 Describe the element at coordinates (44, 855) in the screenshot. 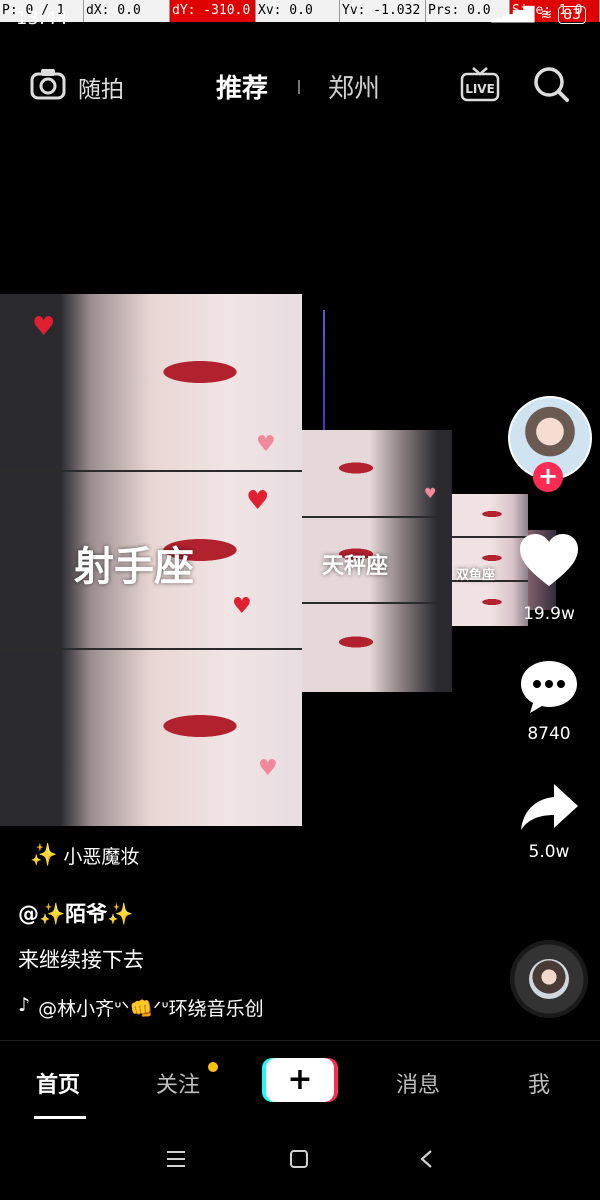

I see `magic-wand-icon: ✨` at that location.